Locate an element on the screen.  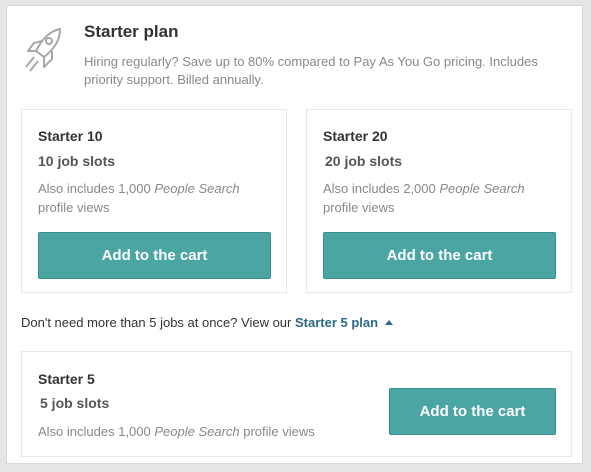
plan-name: Starter 20 is located at coordinates (355, 136).